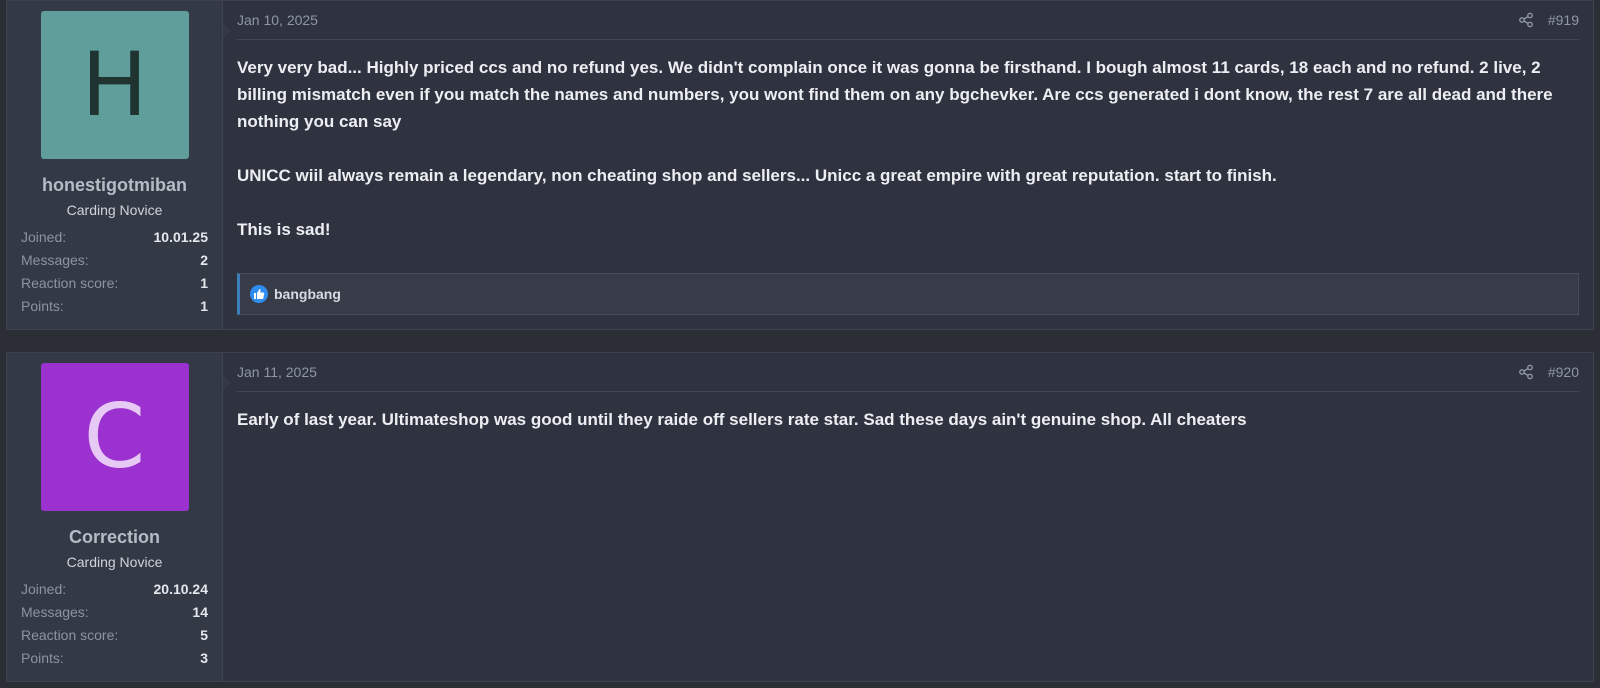 The height and width of the screenshot is (688, 1600). I want to click on thumbs-up-icon, so click(259, 294).